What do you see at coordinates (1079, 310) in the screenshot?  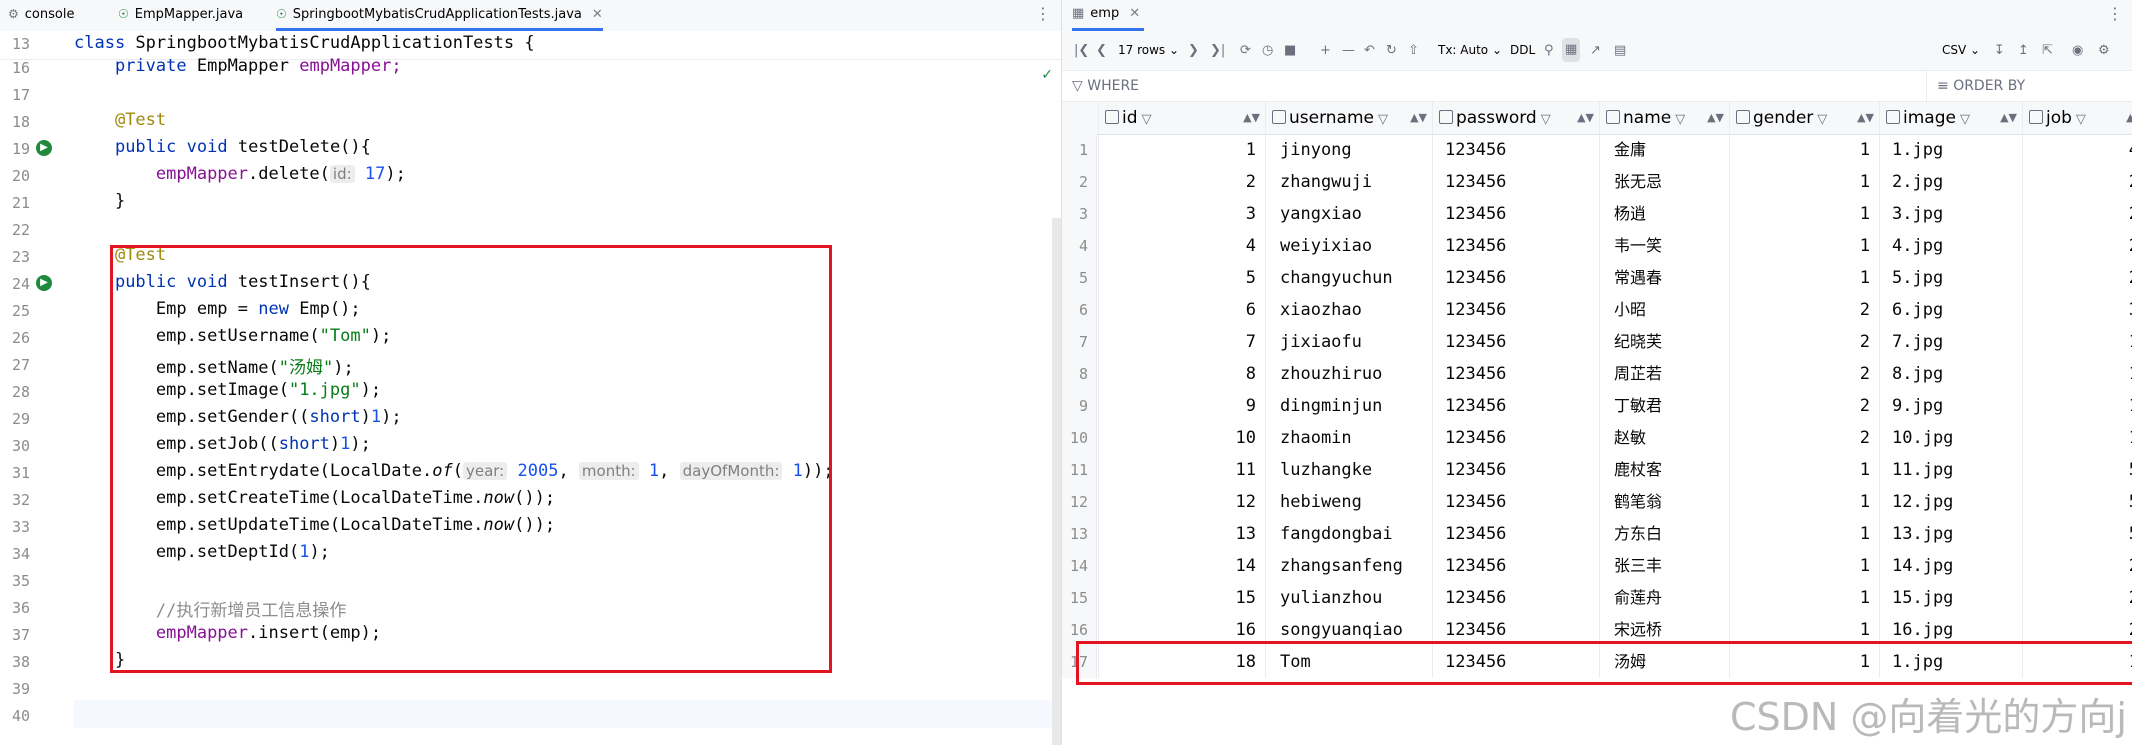 I see `row-number: 6` at bounding box center [1079, 310].